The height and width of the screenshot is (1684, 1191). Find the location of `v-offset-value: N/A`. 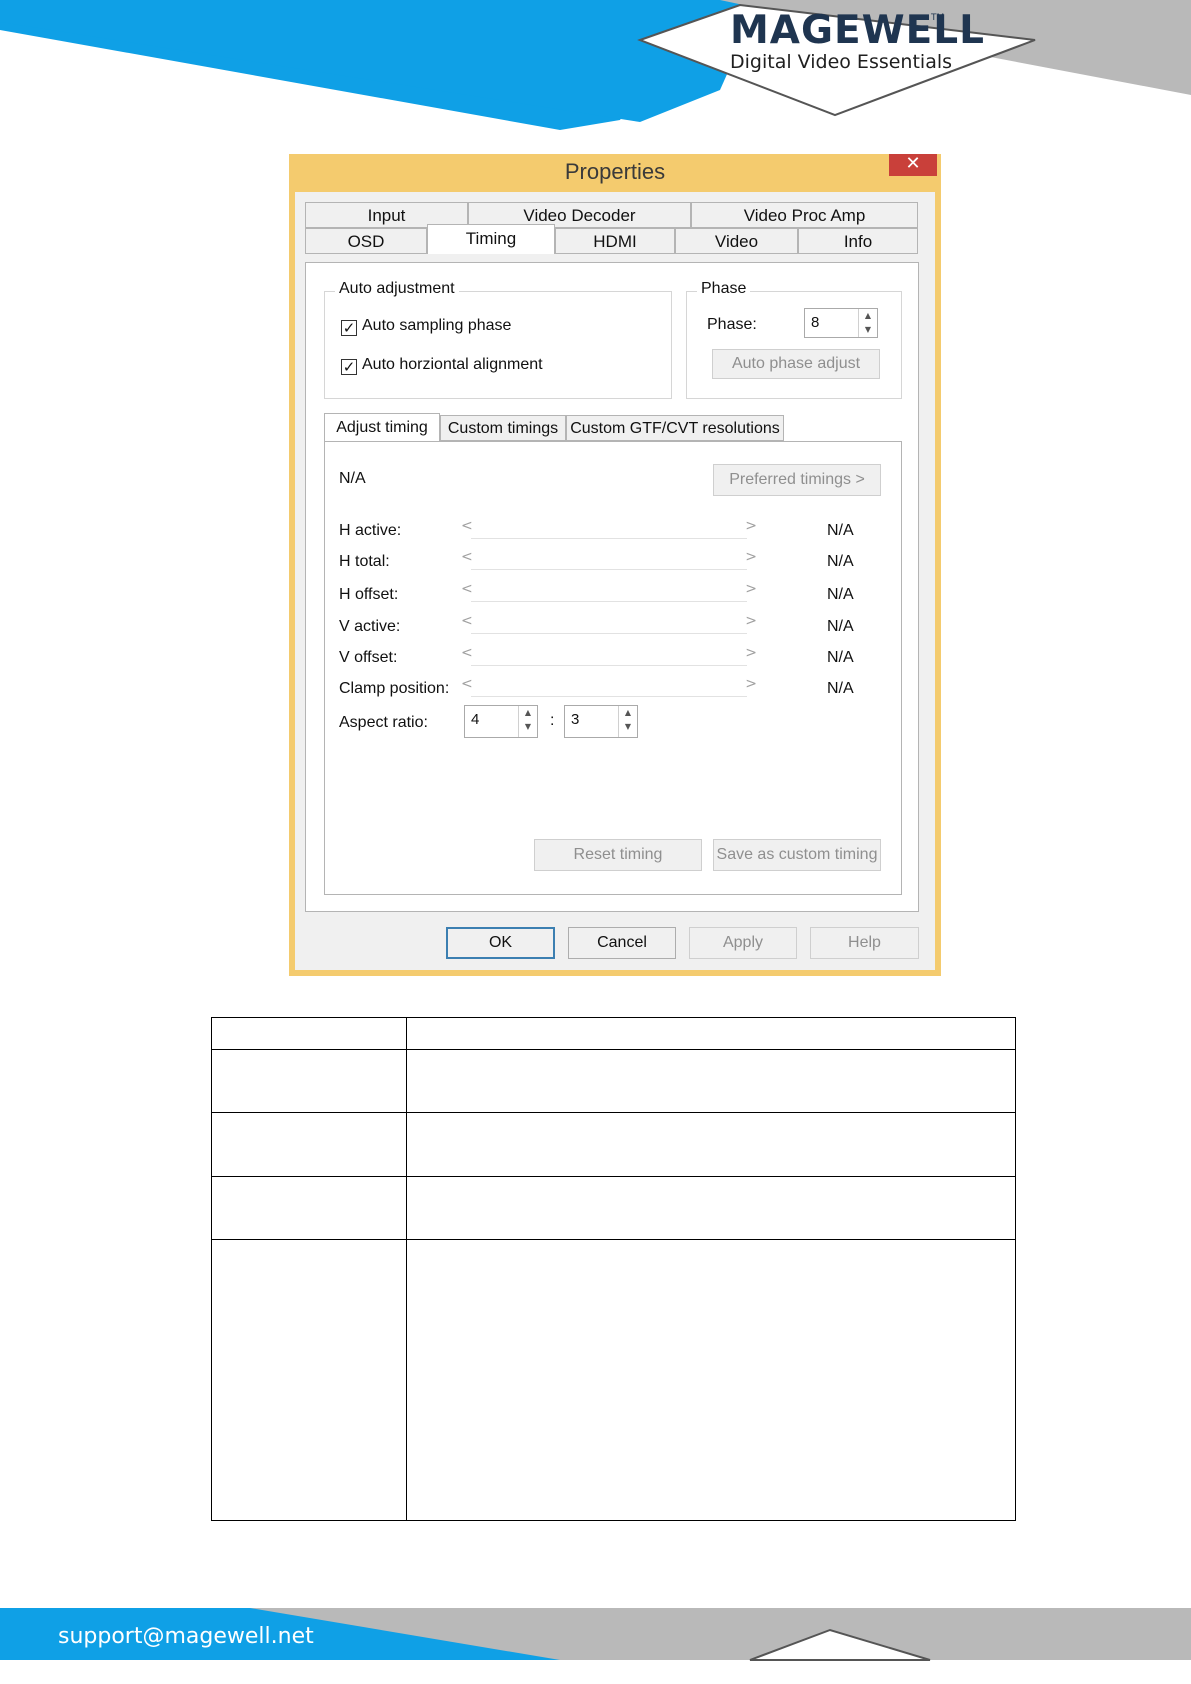

v-offset-value: N/A is located at coordinates (840, 657).